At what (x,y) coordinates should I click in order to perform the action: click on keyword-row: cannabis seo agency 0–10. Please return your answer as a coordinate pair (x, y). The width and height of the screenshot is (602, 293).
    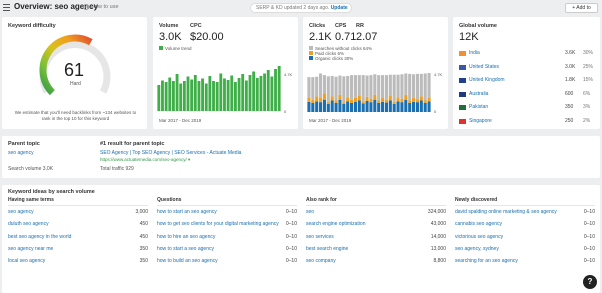
    Looking at the image, I should click on (525, 227).